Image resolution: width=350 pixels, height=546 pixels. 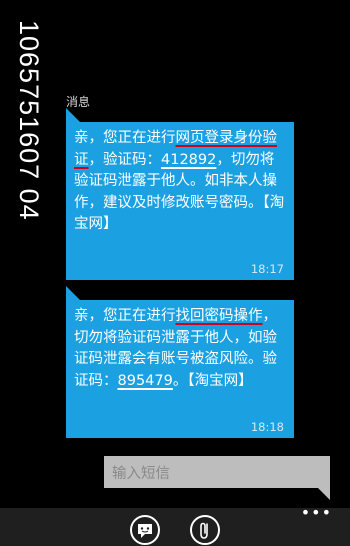 What do you see at coordinates (145, 381) in the screenshot?
I see `verification-code: 895479` at bounding box center [145, 381].